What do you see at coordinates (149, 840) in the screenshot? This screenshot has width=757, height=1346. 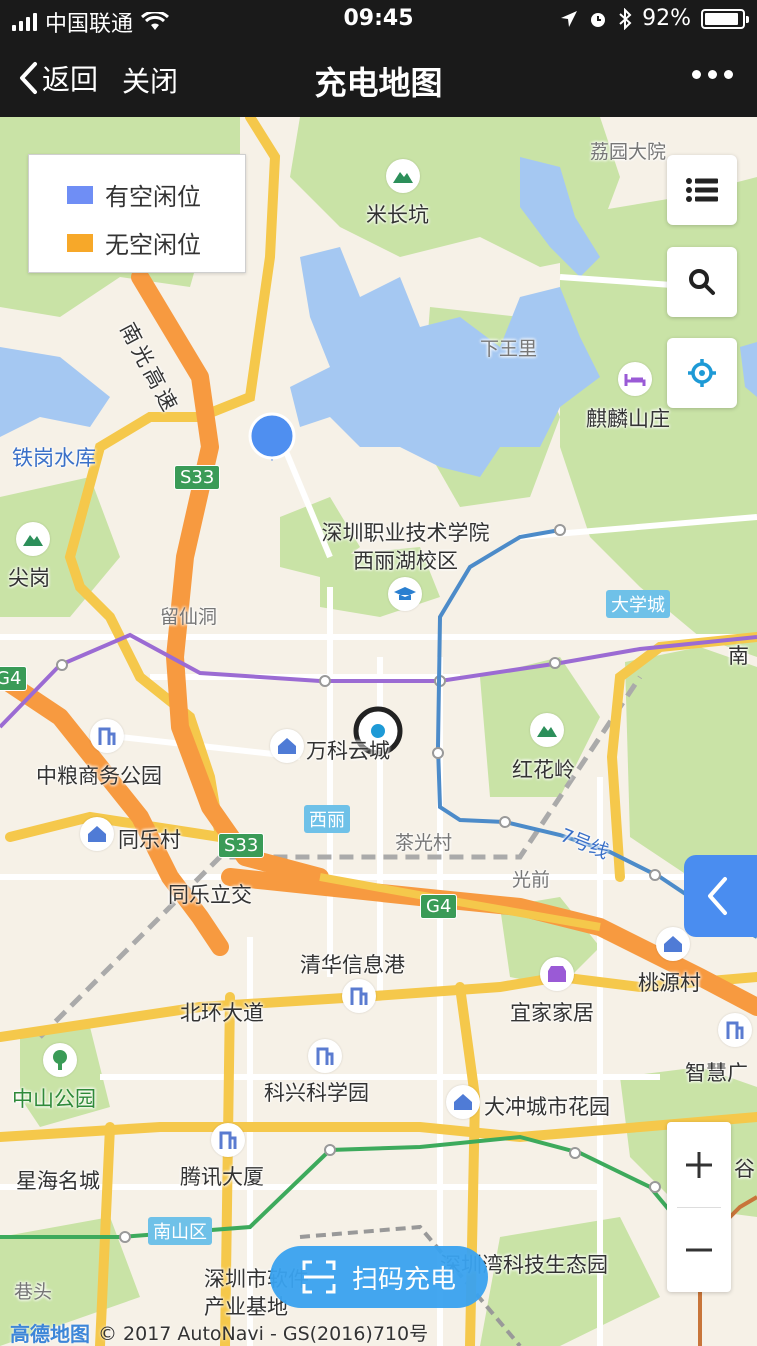 I see `map-label: 同乐村` at bounding box center [149, 840].